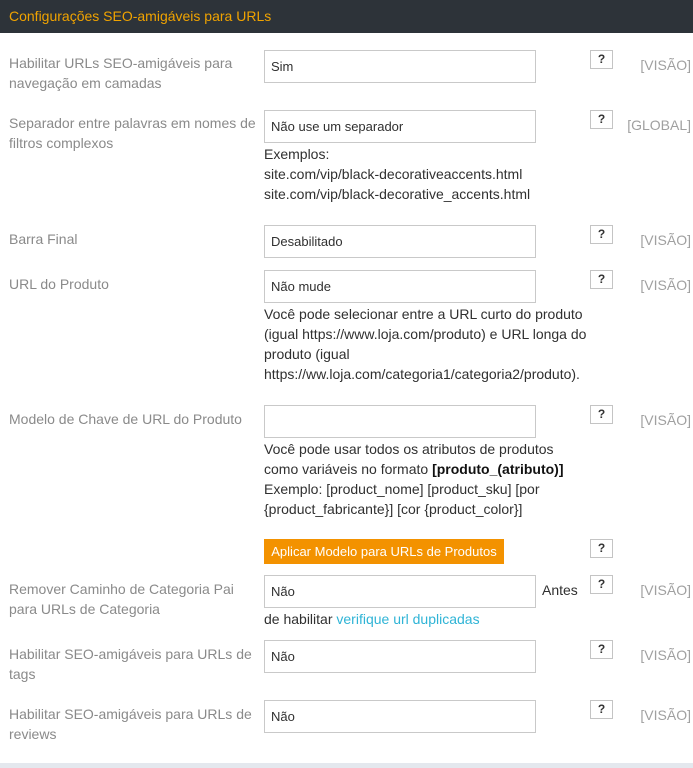 Image resolution: width=693 pixels, height=768 pixels. Describe the element at coordinates (601, 548) in the screenshot. I see `apply-template-help-button: ?` at that location.